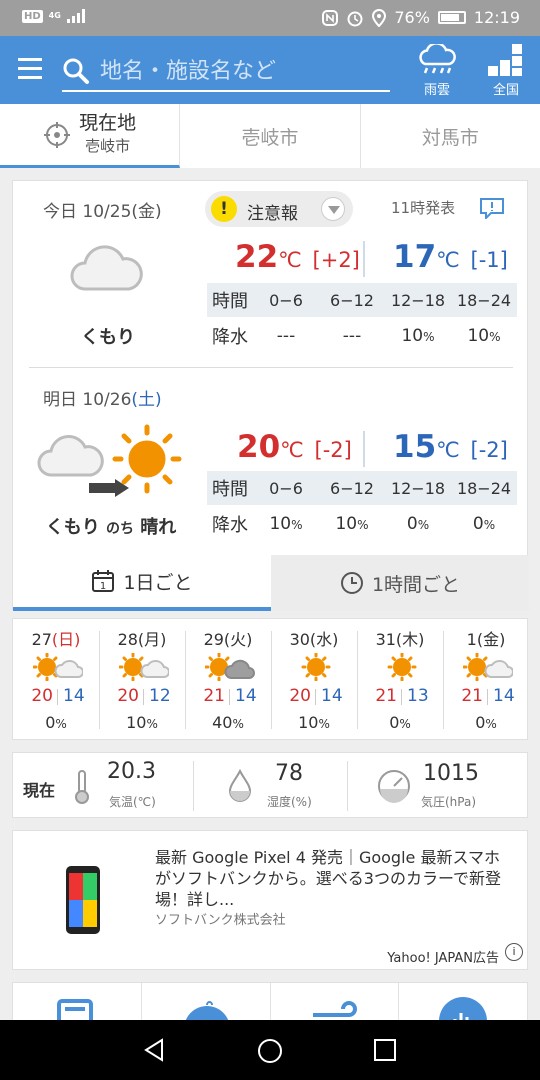  What do you see at coordinates (270, 18) in the screenshot?
I see `status-bar: HD 4G 76% 12:19` at bounding box center [270, 18].